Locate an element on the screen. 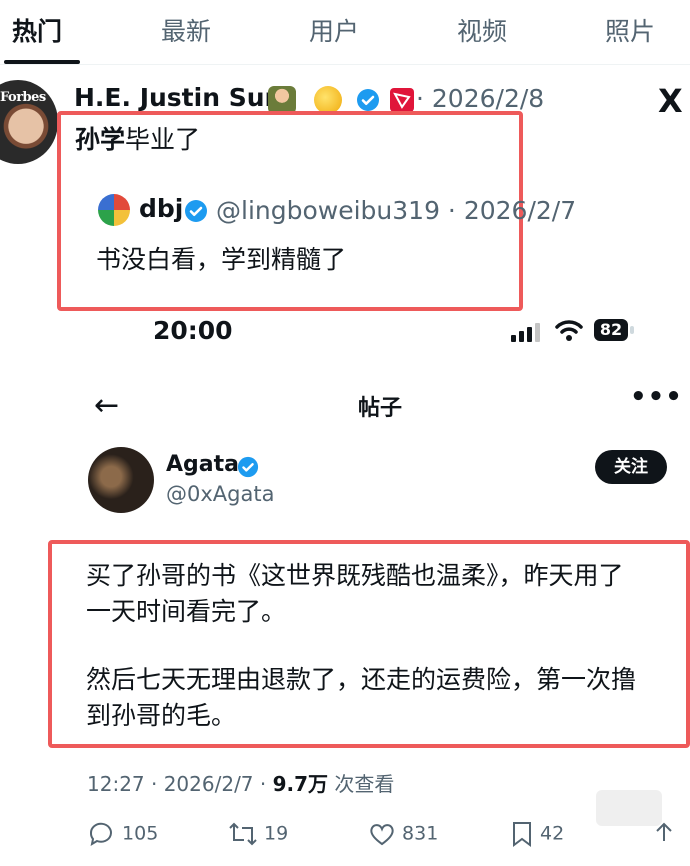  battery-tip is located at coordinates (632, 330).